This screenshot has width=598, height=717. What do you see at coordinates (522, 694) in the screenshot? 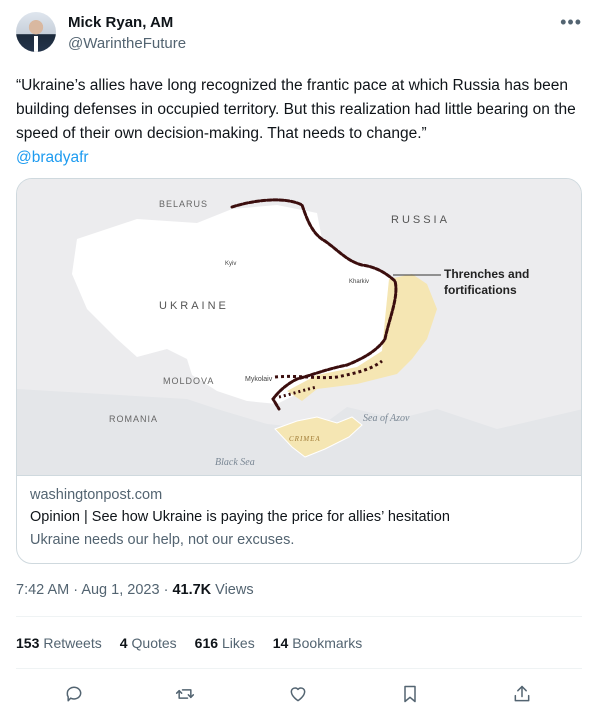
I see `share-icon` at bounding box center [522, 694].